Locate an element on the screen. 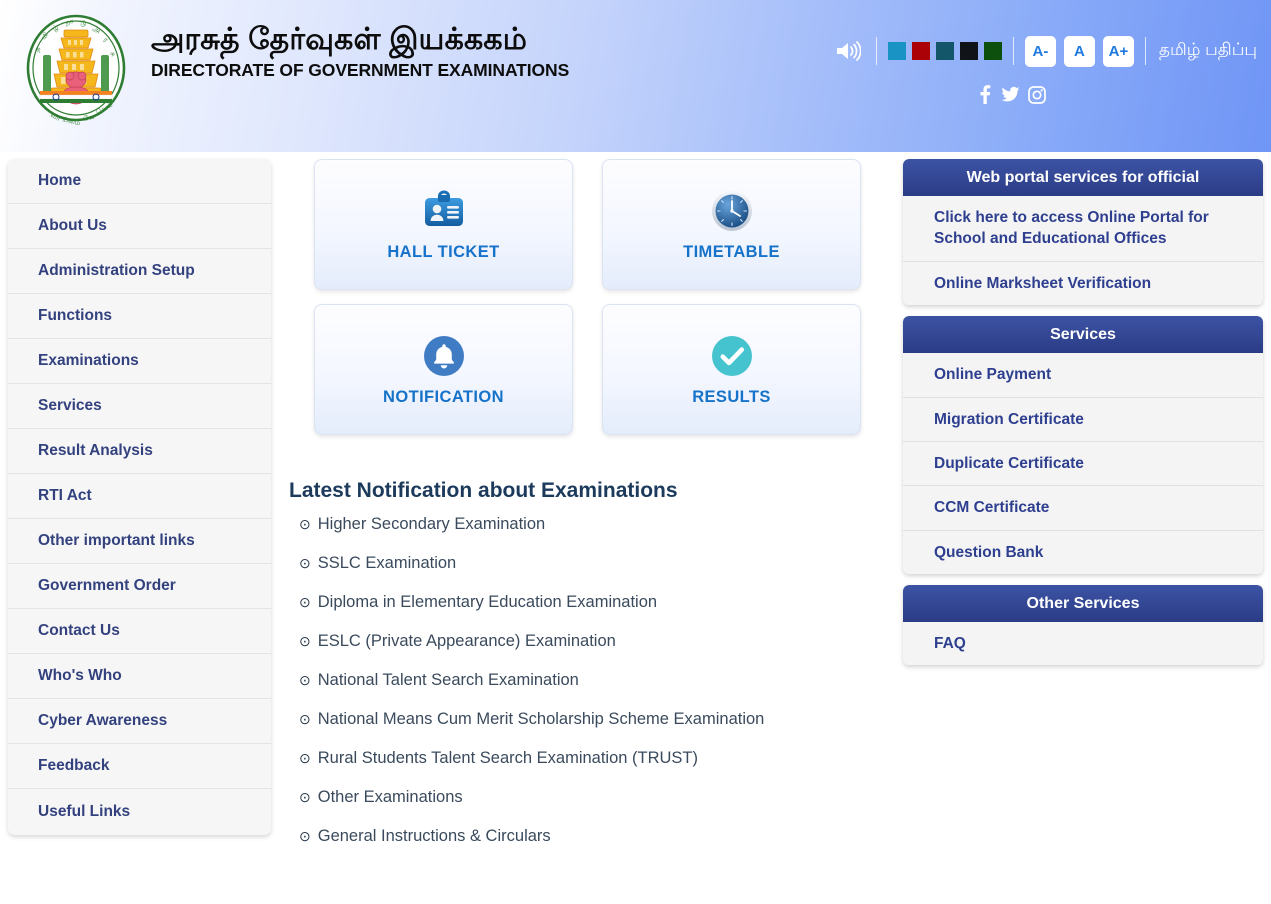 The image size is (1271, 904). font-size-controls: A- A A+ is located at coordinates (1079, 51).